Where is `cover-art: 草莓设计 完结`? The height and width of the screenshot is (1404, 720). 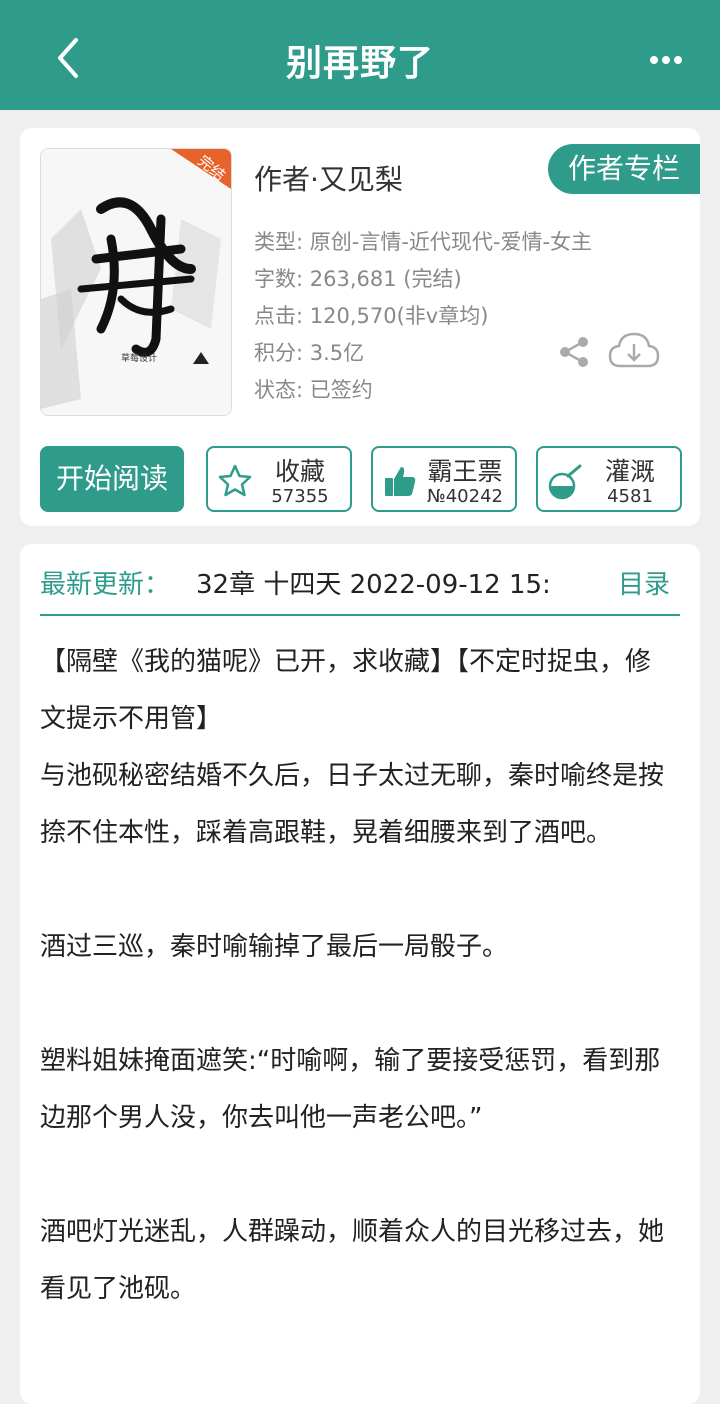 cover-art: 草莓设计 完结 is located at coordinates (136, 282).